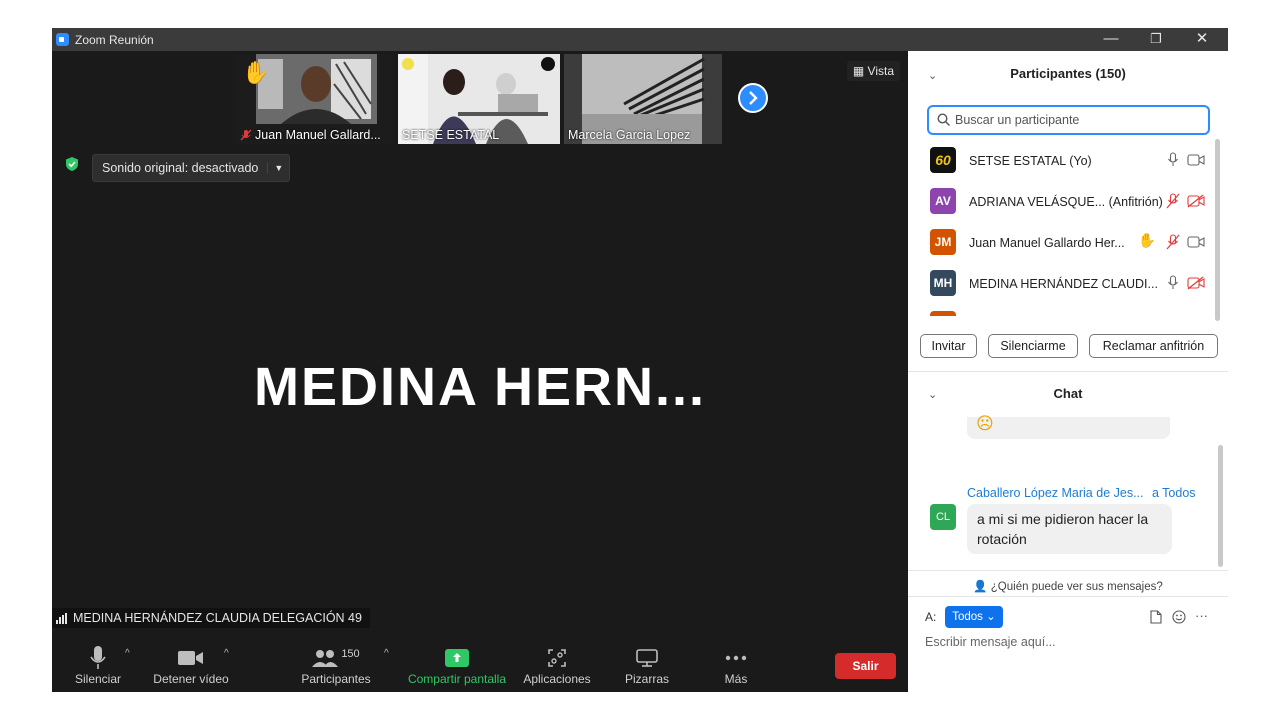 The image size is (1280, 720). I want to click on leave-button: Salir, so click(865, 666).